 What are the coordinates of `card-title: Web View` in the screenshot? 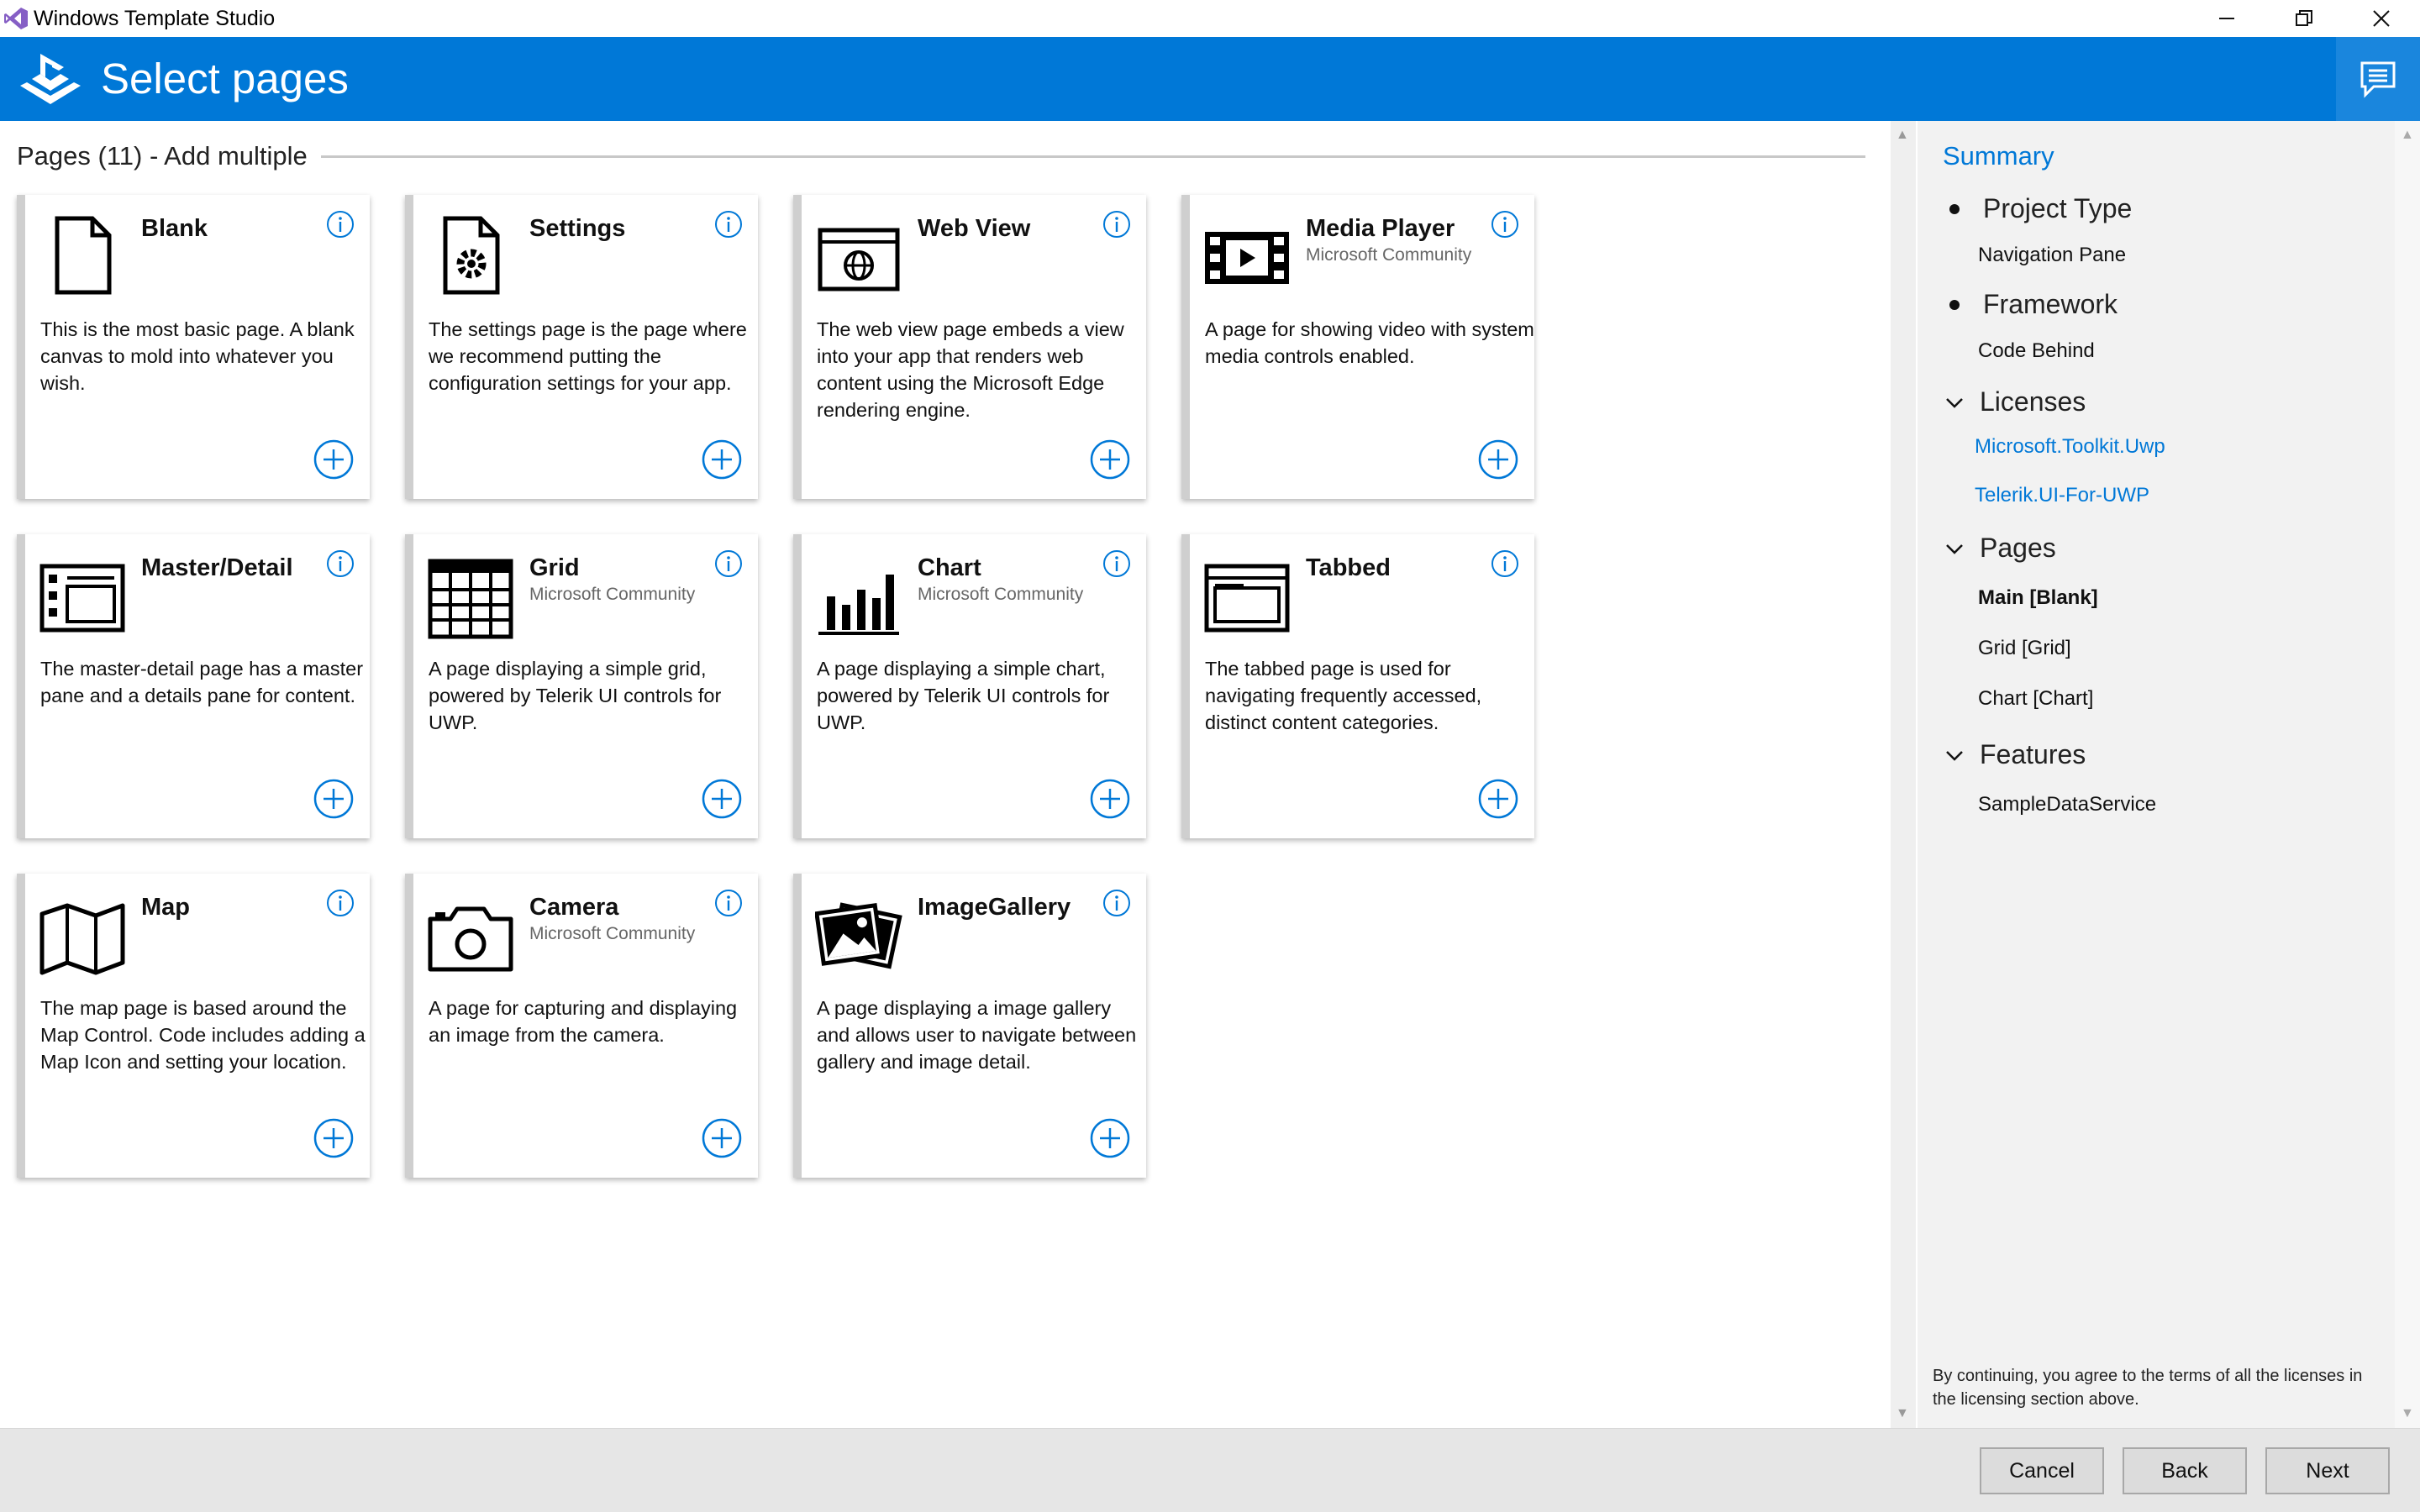 It's located at (974, 228).